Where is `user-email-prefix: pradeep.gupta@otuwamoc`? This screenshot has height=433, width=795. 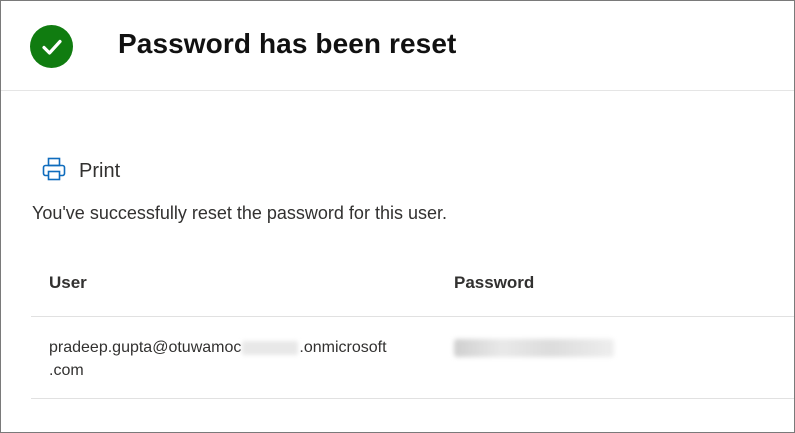 user-email-prefix: pradeep.gupta@otuwamoc is located at coordinates (145, 347).